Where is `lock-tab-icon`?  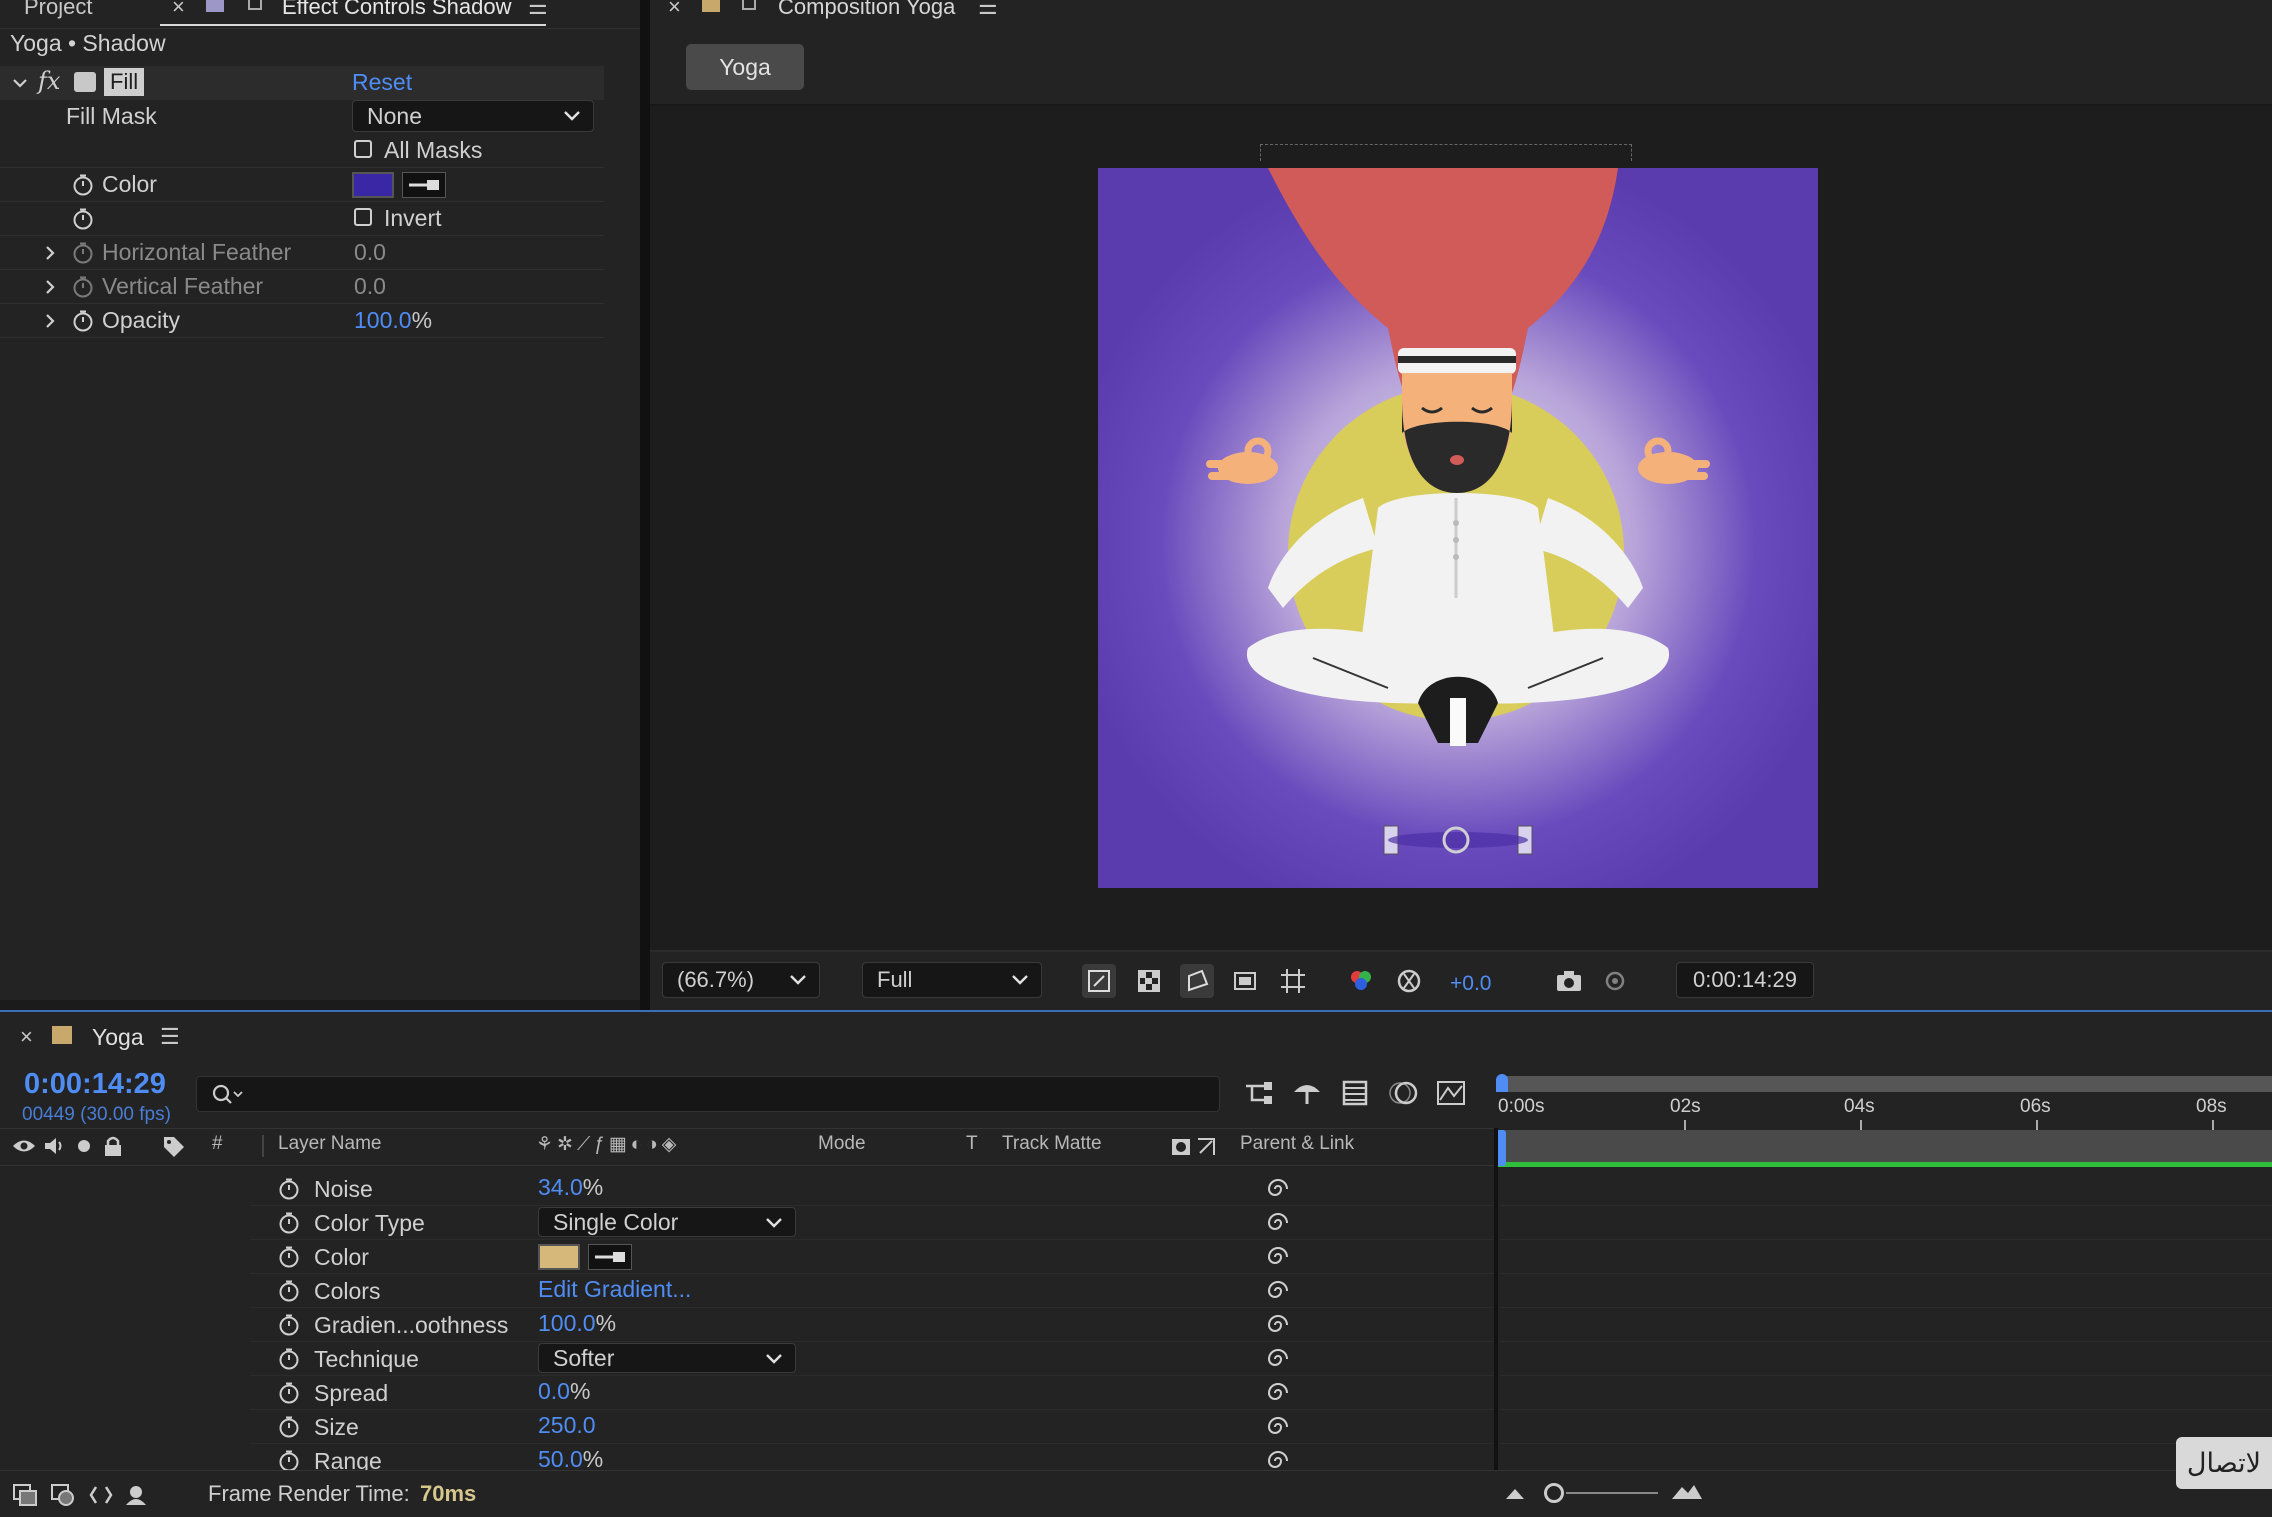 lock-tab-icon is located at coordinates (749, 5).